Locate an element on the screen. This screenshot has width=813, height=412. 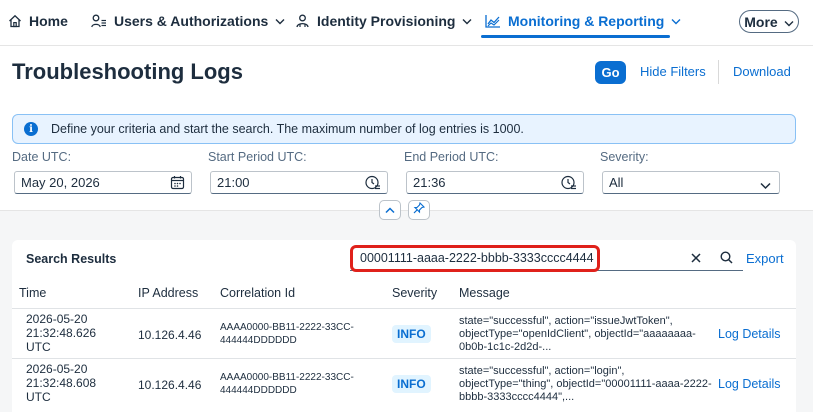
start-period-value: 21:00 is located at coordinates (233, 182).